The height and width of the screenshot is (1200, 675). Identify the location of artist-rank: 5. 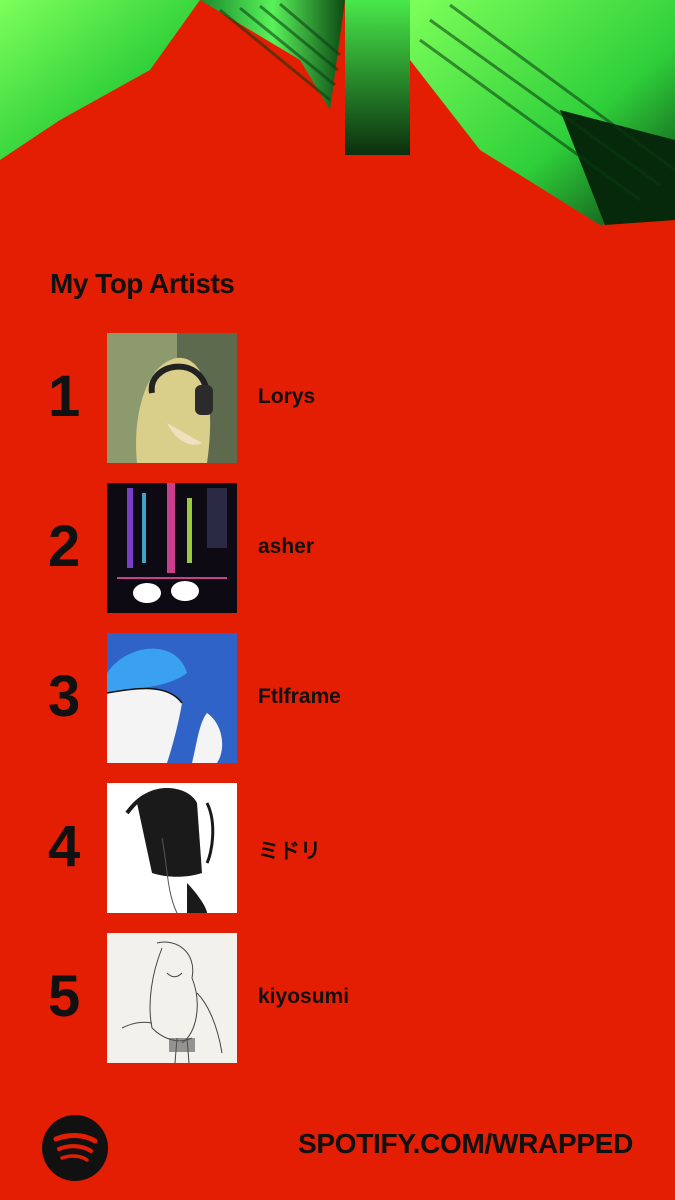
(64, 996).